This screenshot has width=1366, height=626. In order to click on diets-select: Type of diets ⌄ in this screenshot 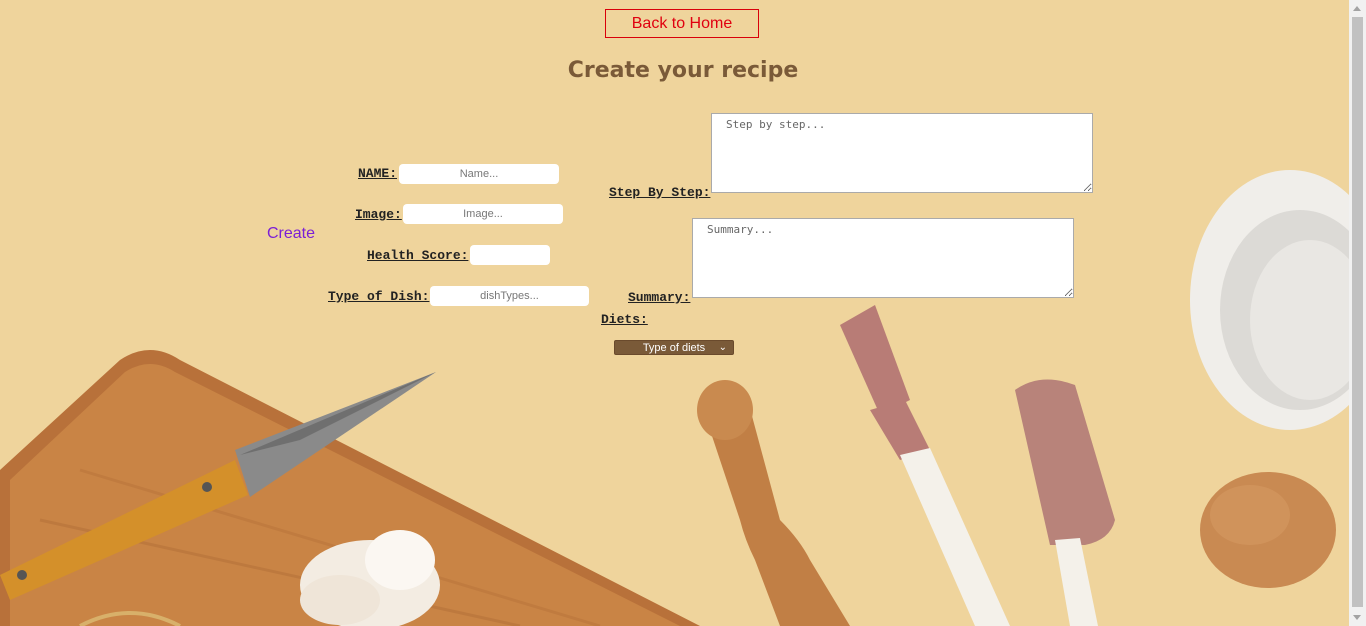, I will do `click(674, 347)`.